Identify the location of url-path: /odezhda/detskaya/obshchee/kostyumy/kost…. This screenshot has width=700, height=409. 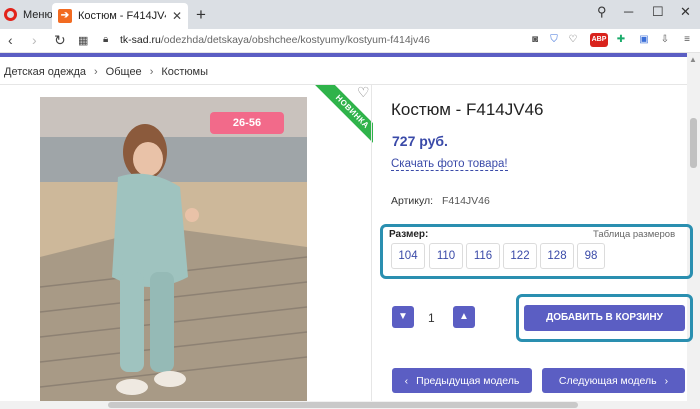
(295, 40).